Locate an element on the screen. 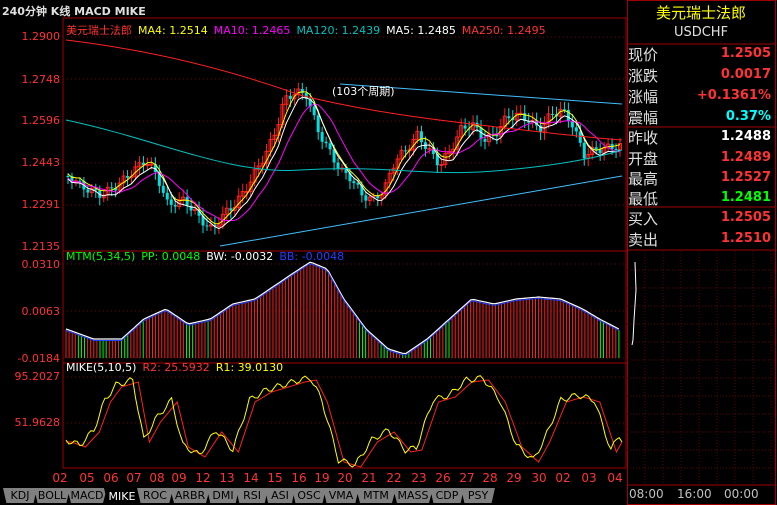 This screenshot has height=505, width=777. quote-row: 买入 1.2505 is located at coordinates (701, 218).